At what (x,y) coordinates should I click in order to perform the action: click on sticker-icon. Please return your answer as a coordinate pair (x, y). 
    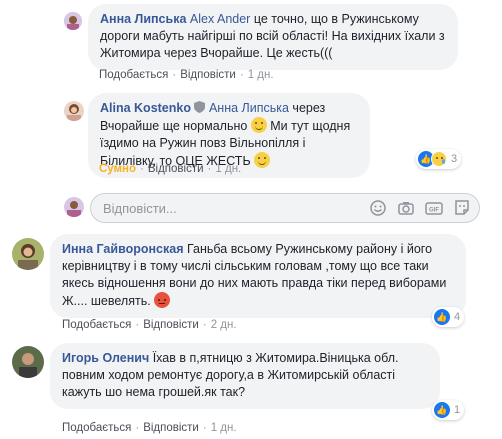
    Looking at the image, I should click on (462, 208).